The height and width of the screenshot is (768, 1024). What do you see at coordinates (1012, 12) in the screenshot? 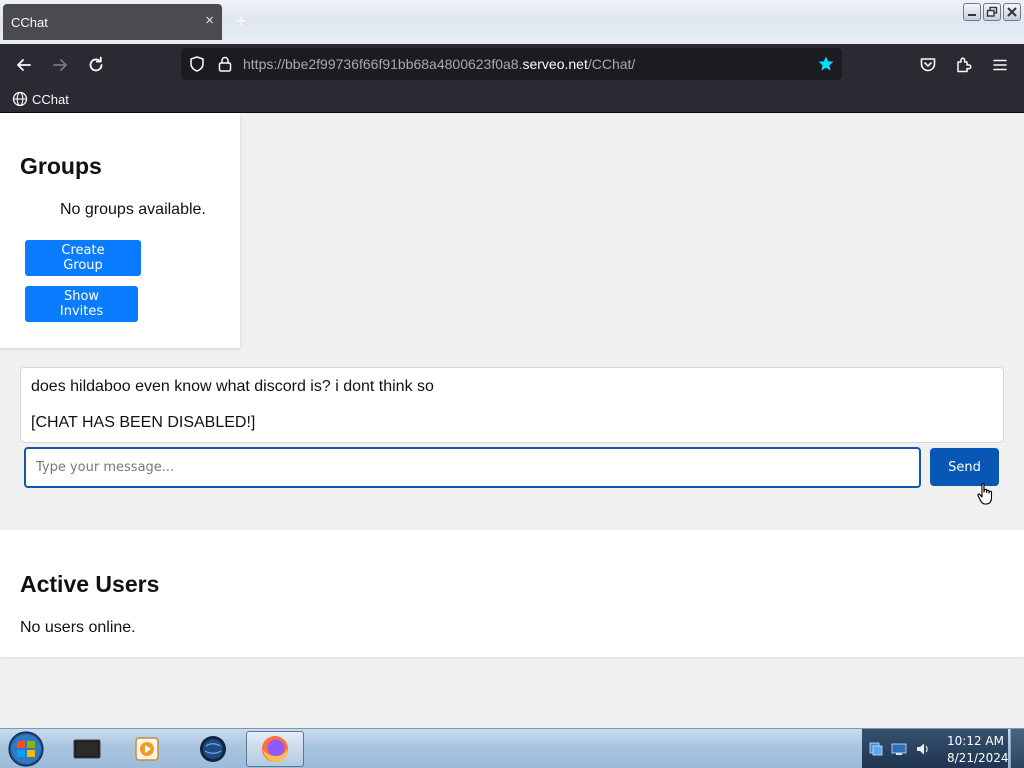
I see `close-window-icon` at bounding box center [1012, 12].